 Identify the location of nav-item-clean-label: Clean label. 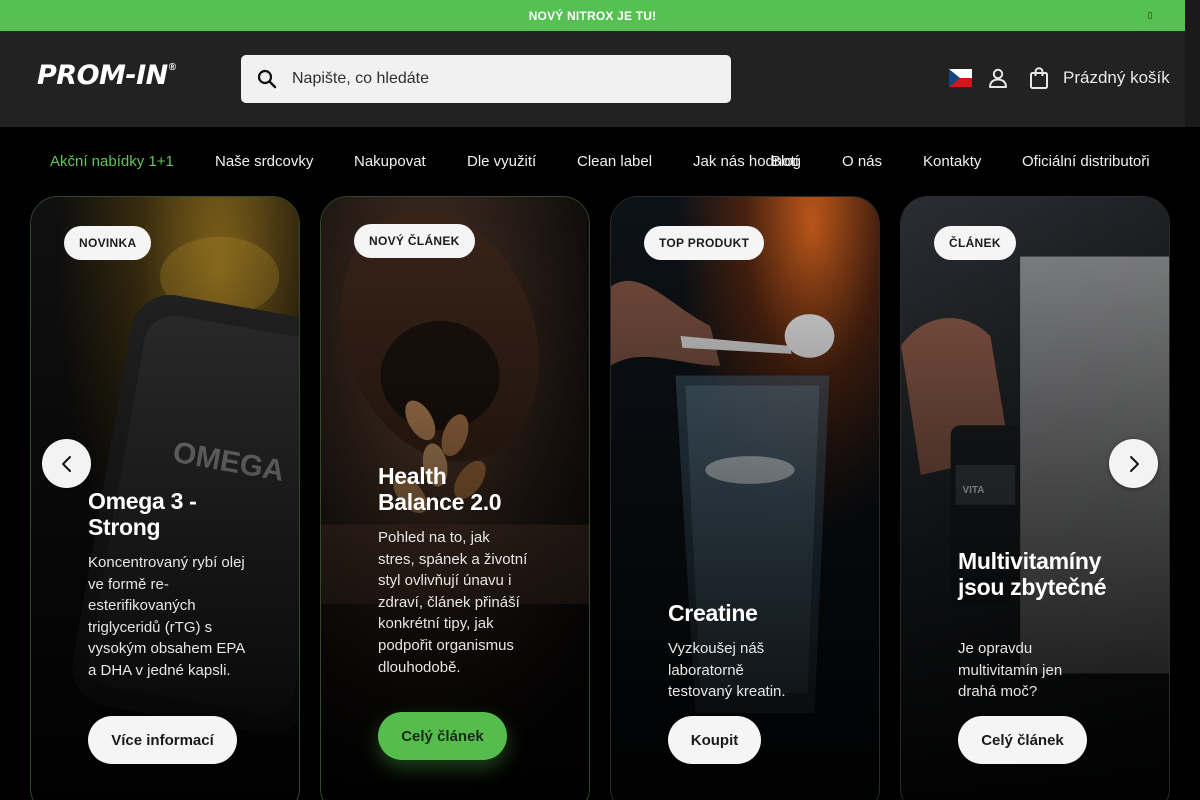
(614, 161).